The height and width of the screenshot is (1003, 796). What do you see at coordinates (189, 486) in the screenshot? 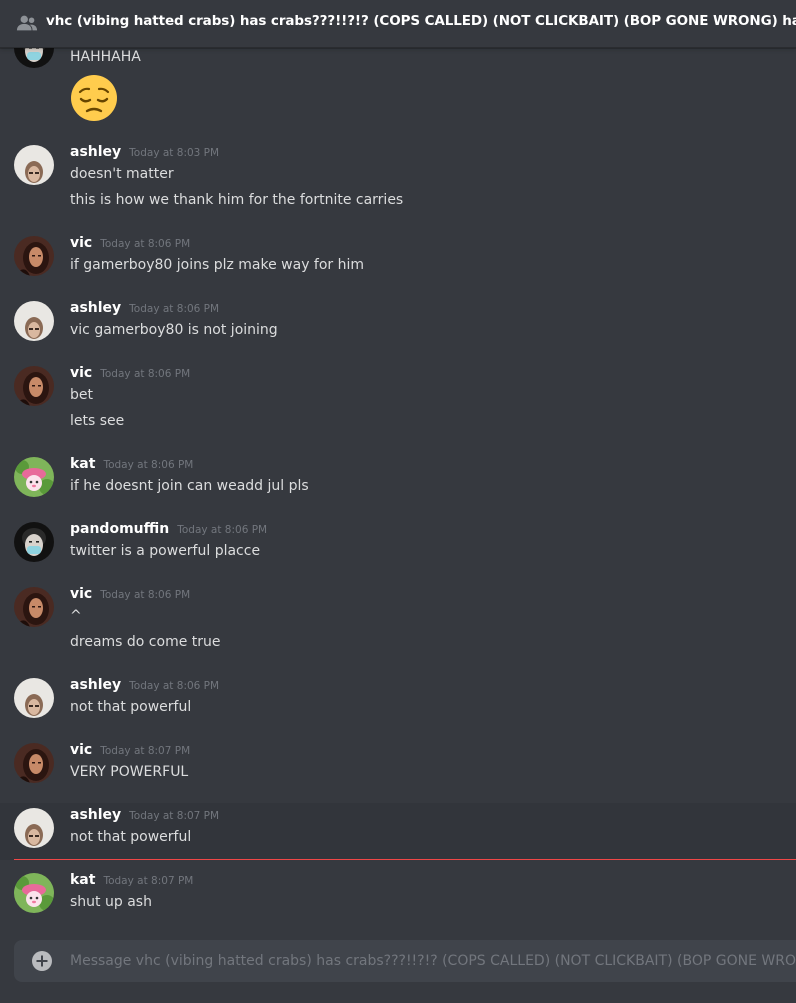
I see `message-content: if he doesnt join can weadd jul pls` at bounding box center [189, 486].